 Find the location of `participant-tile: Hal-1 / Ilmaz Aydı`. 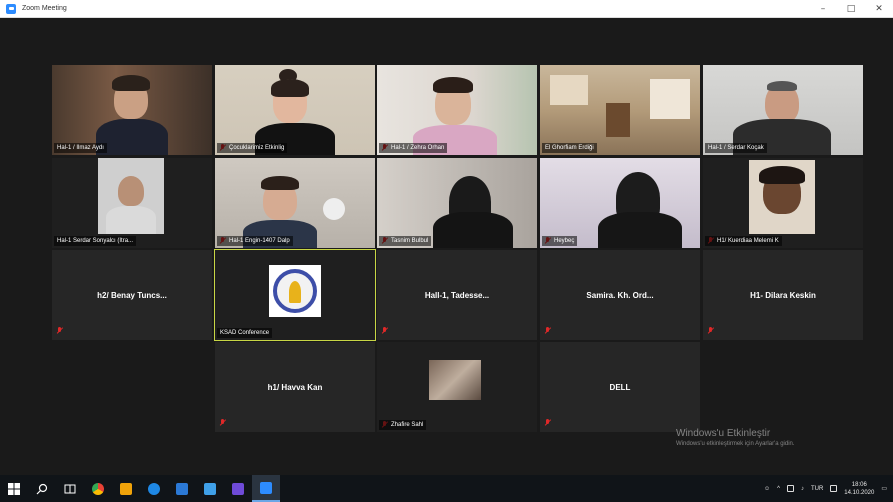

participant-tile: Hal-1 / Ilmaz Aydı is located at coordinates (132, 110).